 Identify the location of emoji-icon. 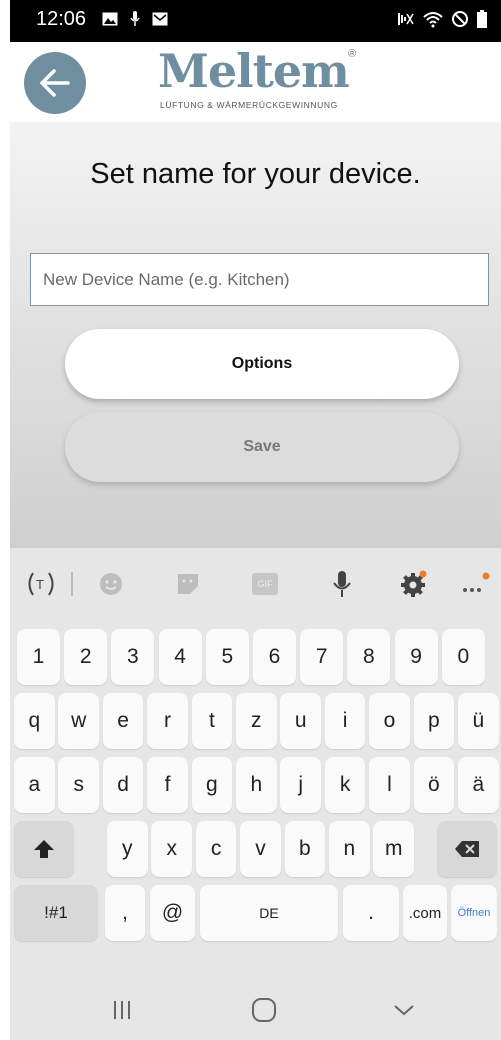
(111, 584).